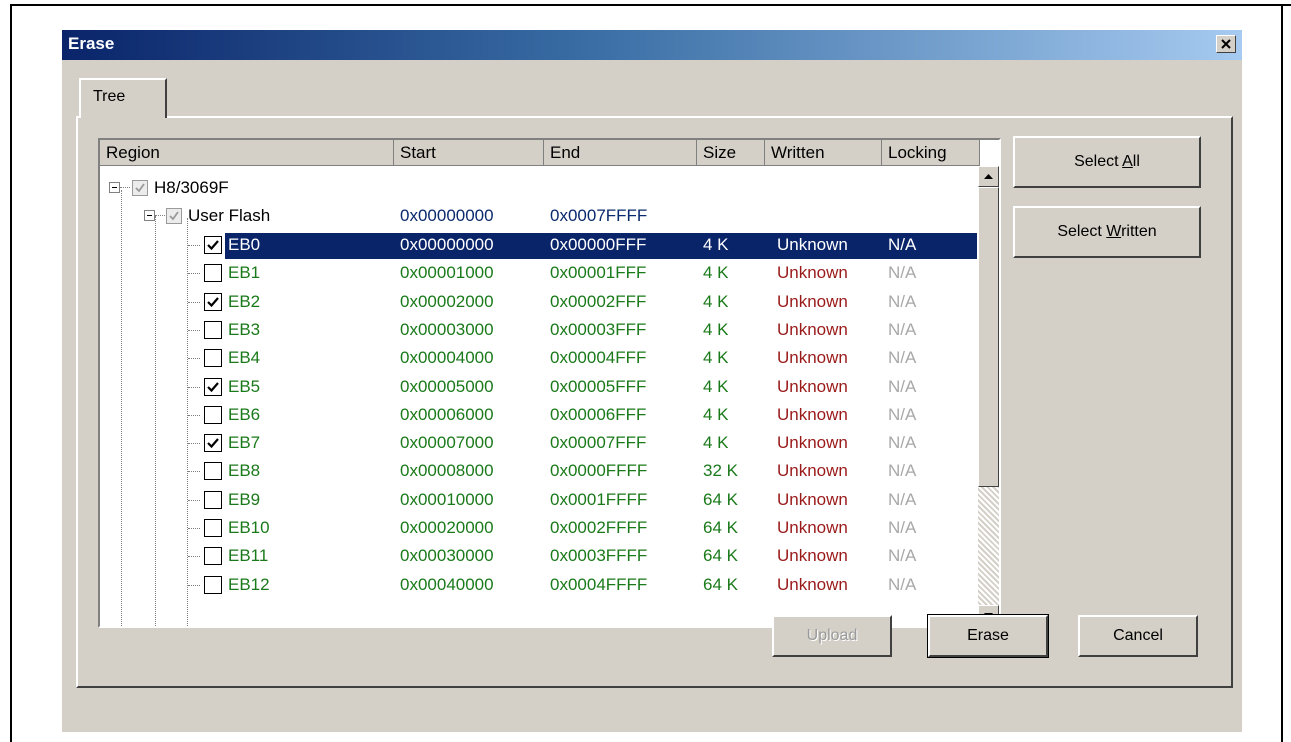  I want to click on block-end: 0x00002FFF, so click(598, 301).